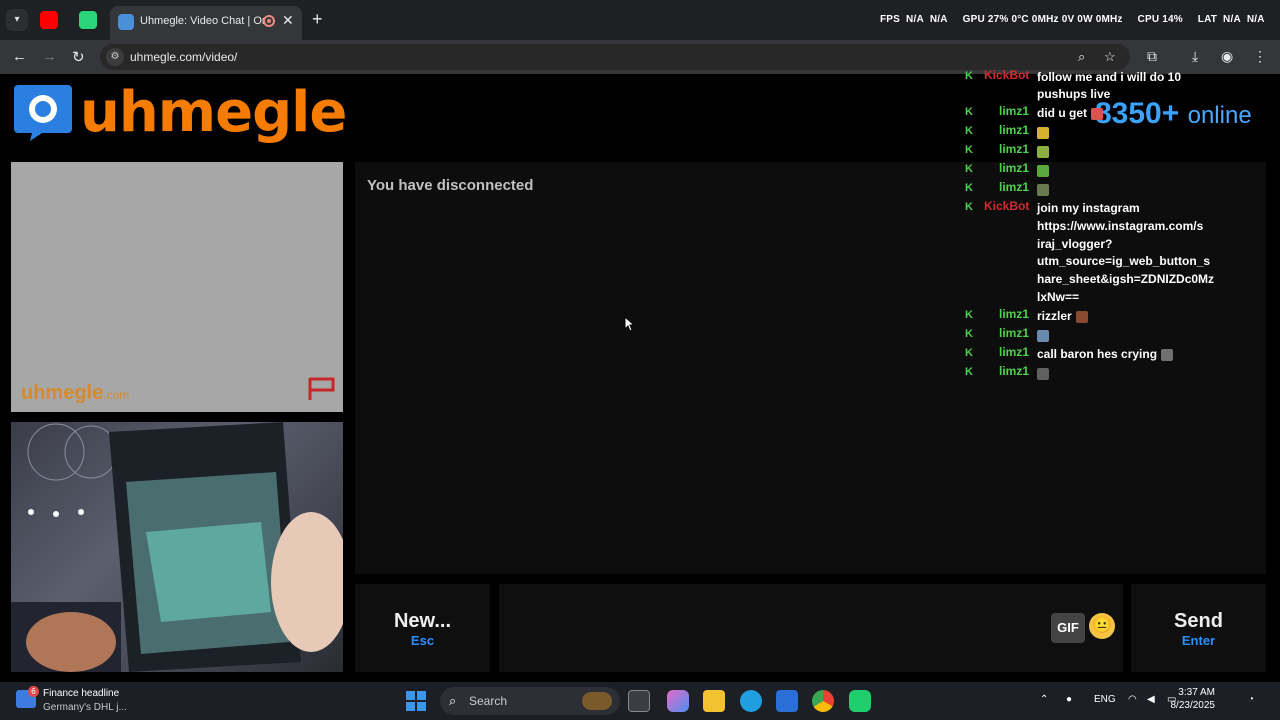 The width and height of the screenshot is (1280, 720). I want to click on url-text: uhmegle.com/video/, so click(183, 57).